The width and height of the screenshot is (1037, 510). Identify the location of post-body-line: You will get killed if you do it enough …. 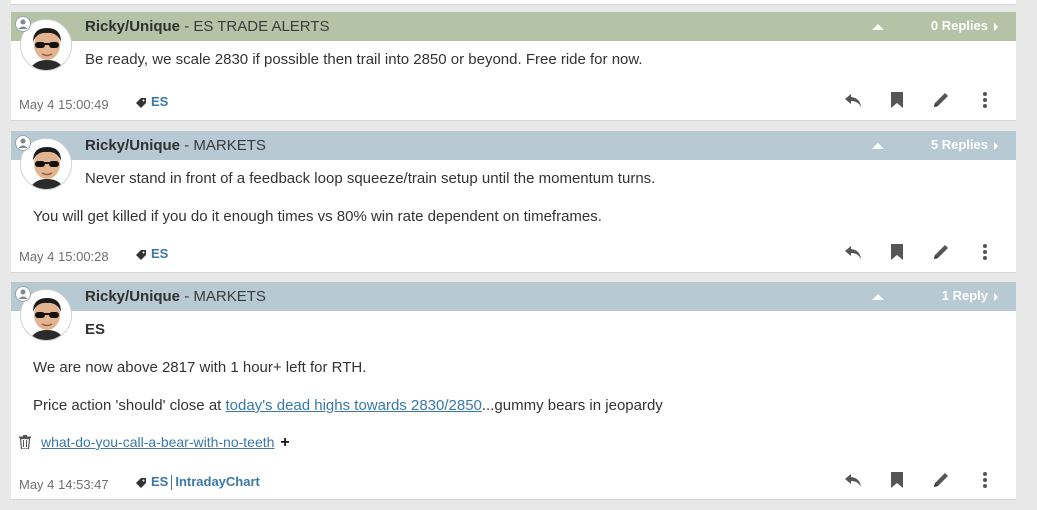
(317, 216).